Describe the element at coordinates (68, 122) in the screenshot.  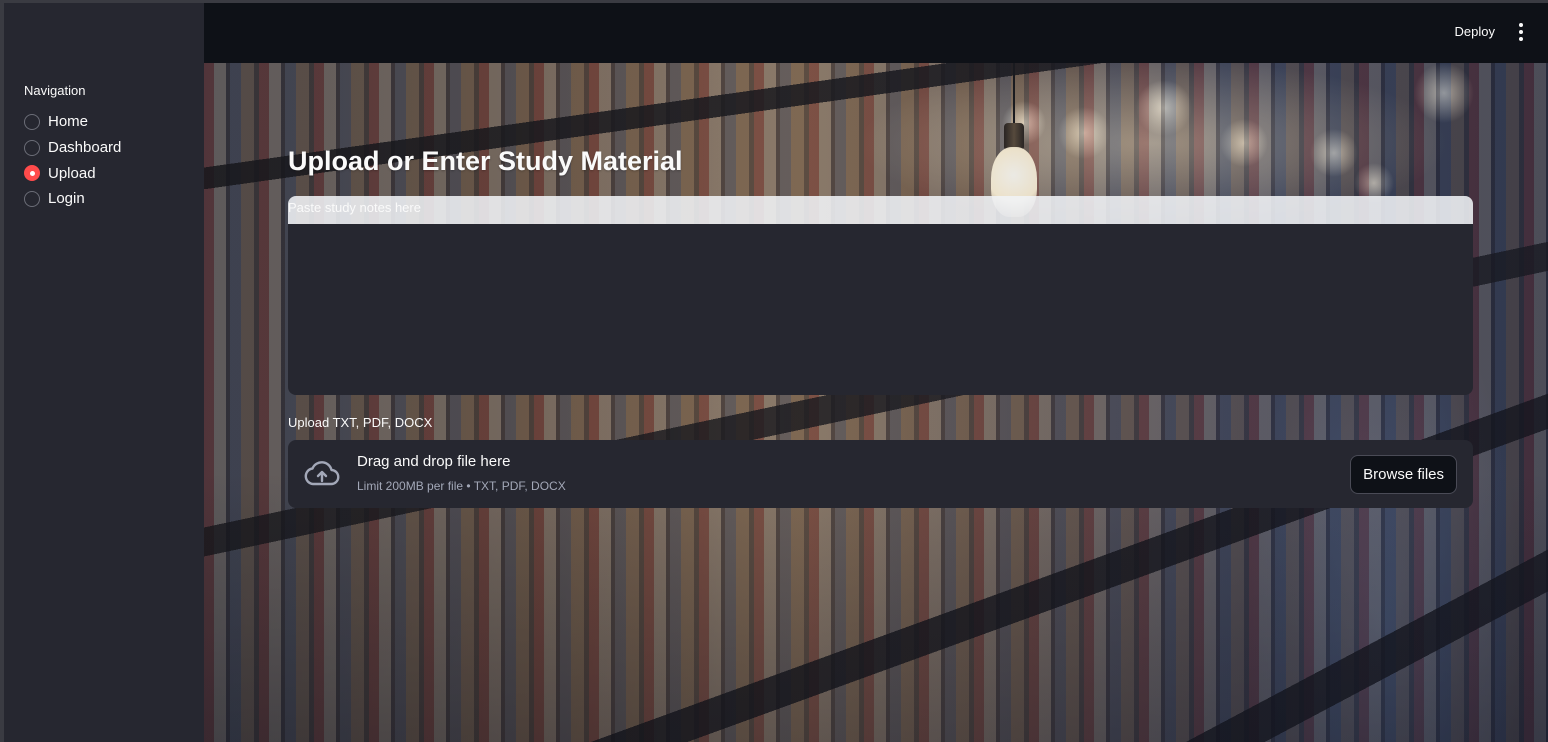
I see `nav-item-label: Home` at that location.